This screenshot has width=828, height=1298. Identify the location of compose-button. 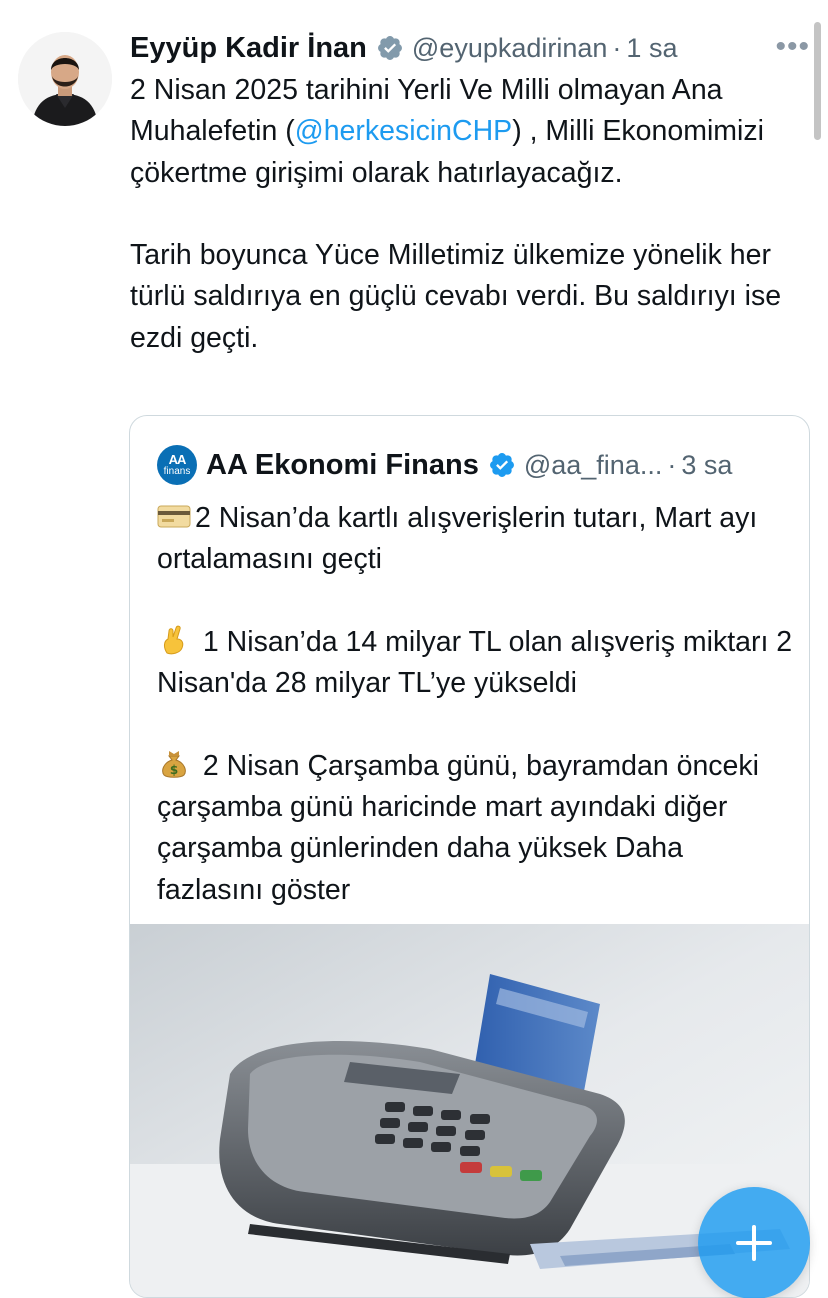
(754, 1242).